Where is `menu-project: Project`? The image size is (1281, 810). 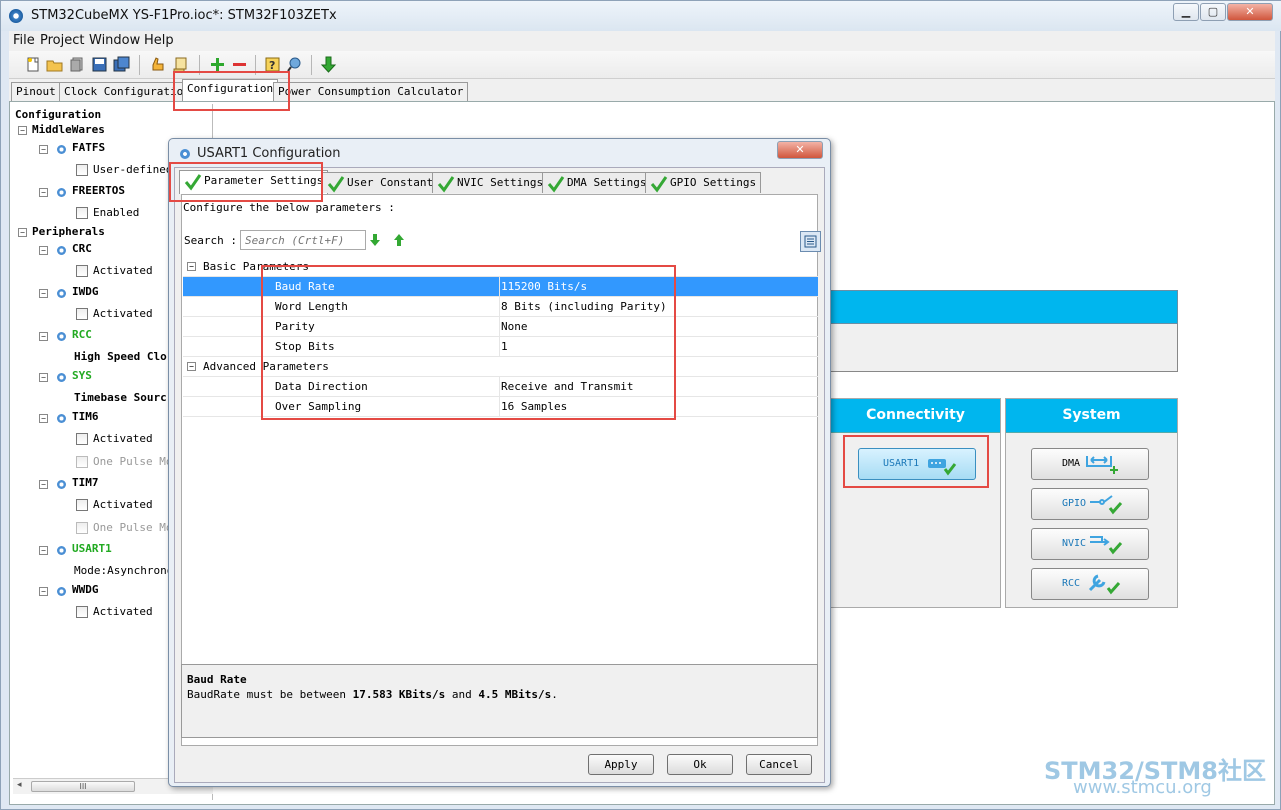
menu-project: Project is located at coordinates (62, 40).